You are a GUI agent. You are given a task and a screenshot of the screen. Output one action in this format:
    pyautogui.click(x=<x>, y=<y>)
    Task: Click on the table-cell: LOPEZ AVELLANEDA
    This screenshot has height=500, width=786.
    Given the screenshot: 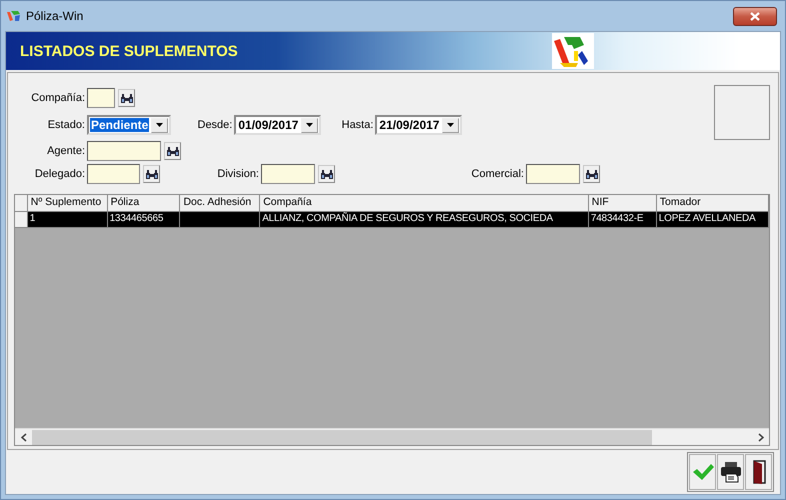 What is the action you would take?
    pyautogui.click(x=712, y=220)
    